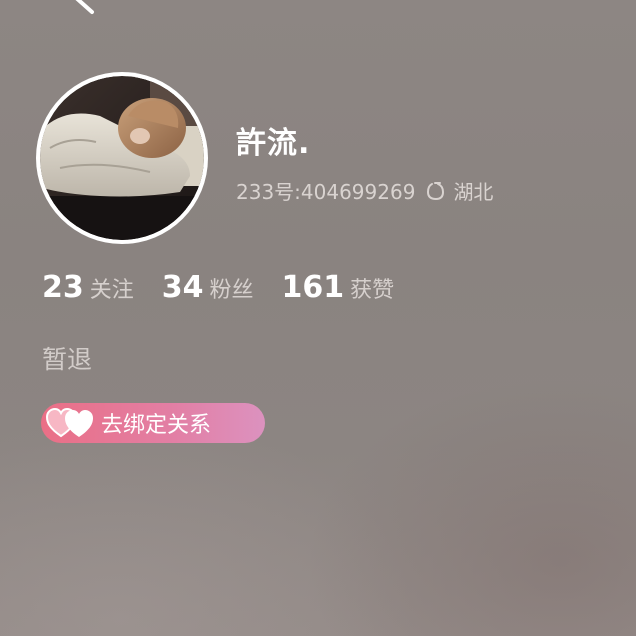 The width and height of the screenshot is (636, 636). I want to click on avatar-photo, so click(122, 158).